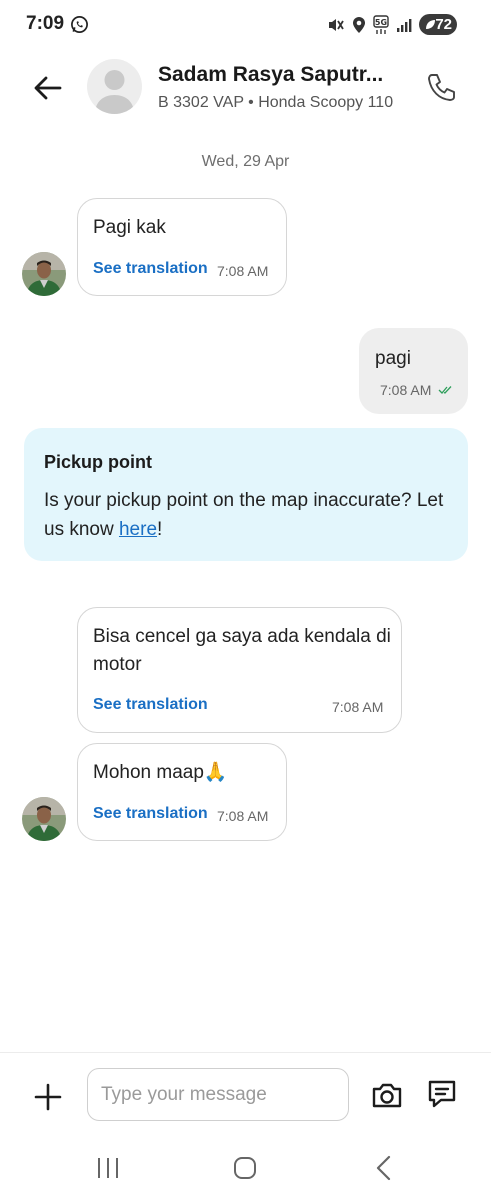  I want to click on status-bar: 7:09 5G 72, so click(245, 25).